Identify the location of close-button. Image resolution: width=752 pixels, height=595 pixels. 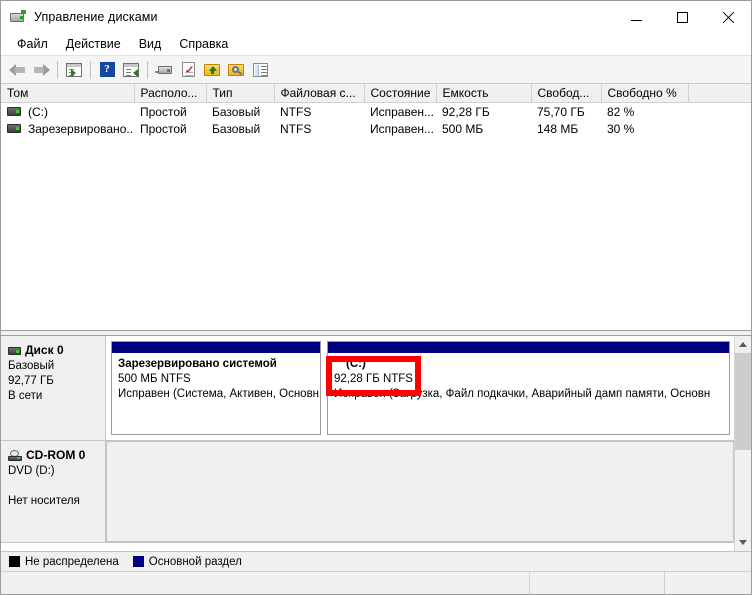
(728, 17).